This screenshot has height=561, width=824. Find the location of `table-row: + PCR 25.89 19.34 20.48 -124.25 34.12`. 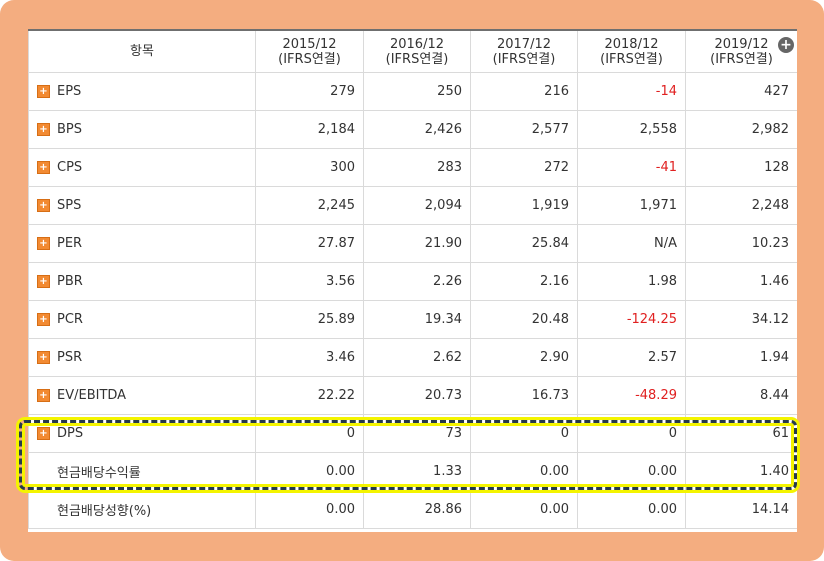

table-row: + PCR 25.89 19.34 20.48 -124.25 34.12 is located at coordinates (412, 319).